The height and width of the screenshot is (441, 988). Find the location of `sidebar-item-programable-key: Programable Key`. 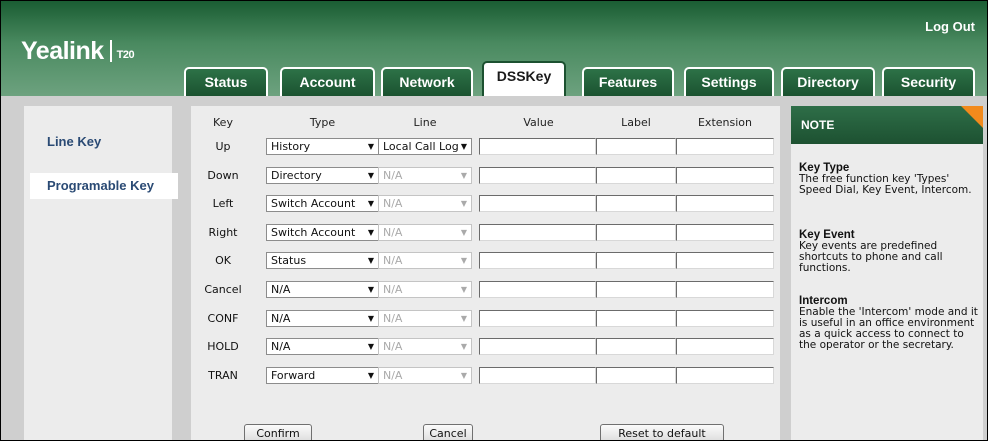

sidebar-item-programable-key: Programable Key is located at coordinates (100, 185).